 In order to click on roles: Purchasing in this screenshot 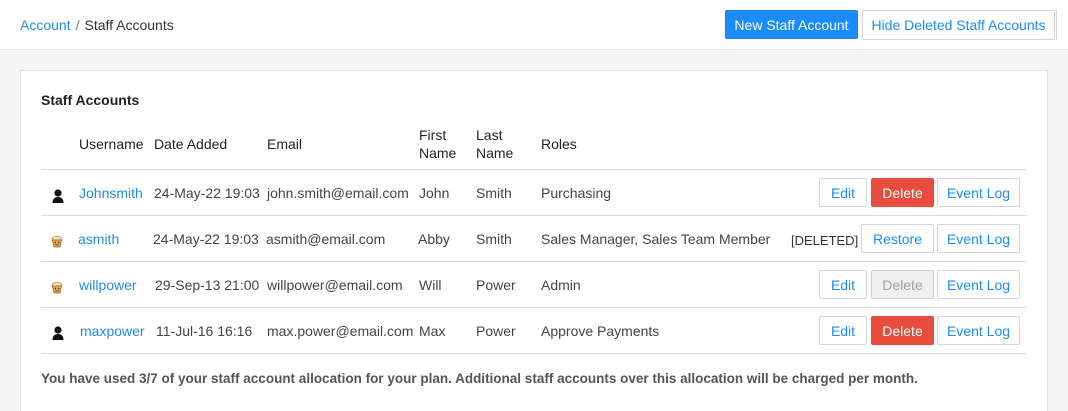, I will do `click(576, 193)`.